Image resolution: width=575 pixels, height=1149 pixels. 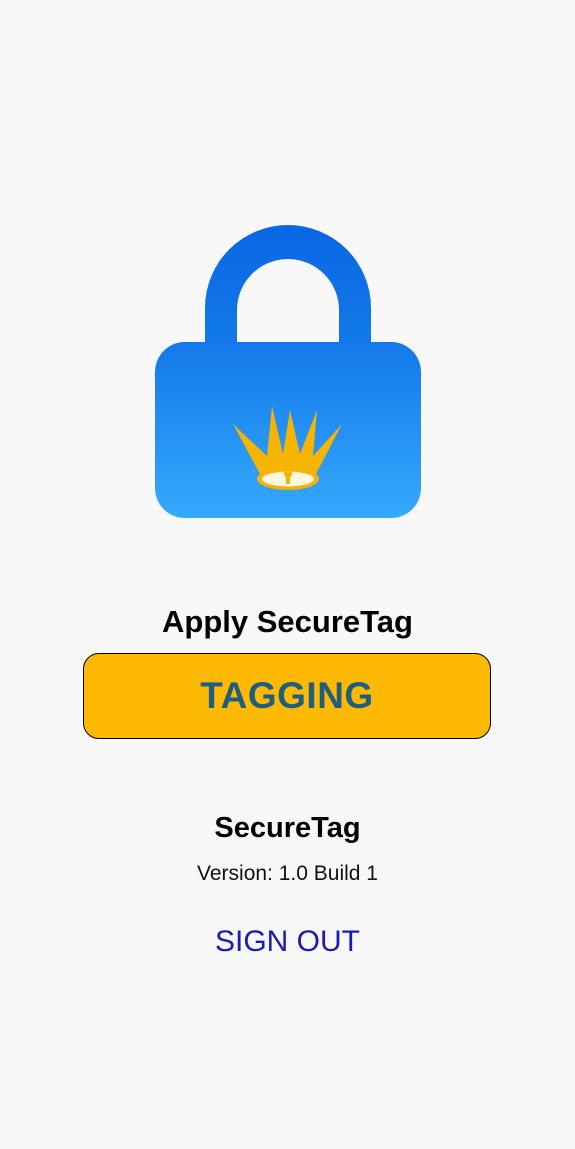 What do you see at coordinates (288, 371) in the screenshot?
I see `padlock-logo-icon` at bounding box center [288, 371].